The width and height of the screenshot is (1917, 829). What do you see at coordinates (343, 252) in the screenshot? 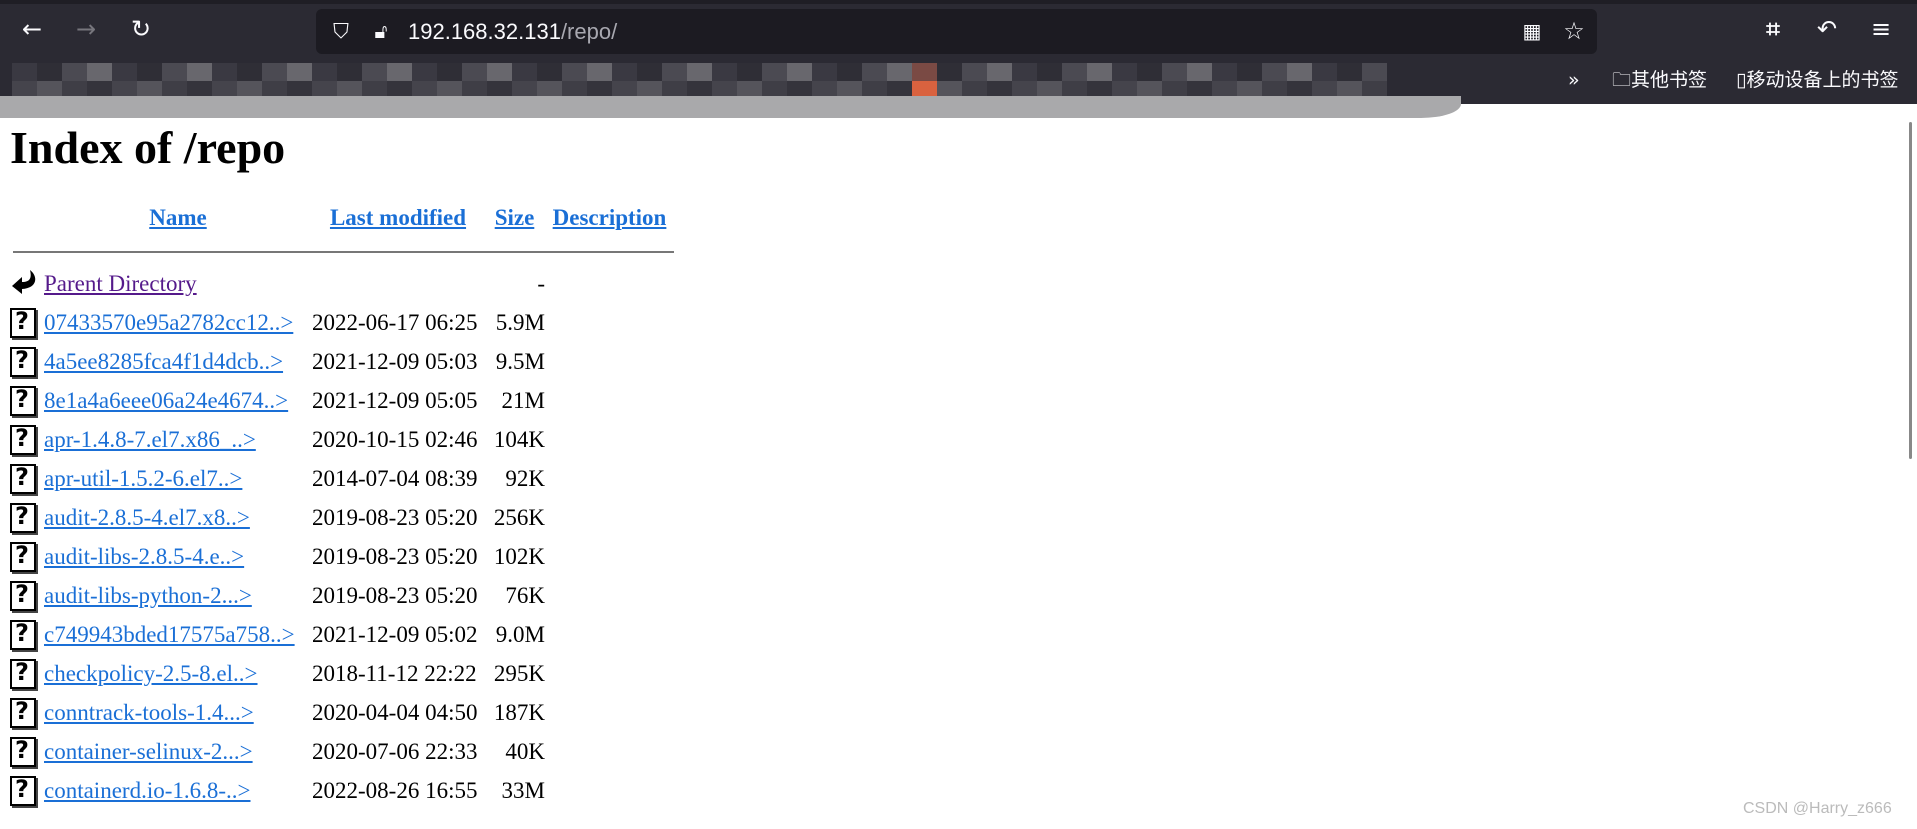
I see `divider` at bounding box center [343, 252].